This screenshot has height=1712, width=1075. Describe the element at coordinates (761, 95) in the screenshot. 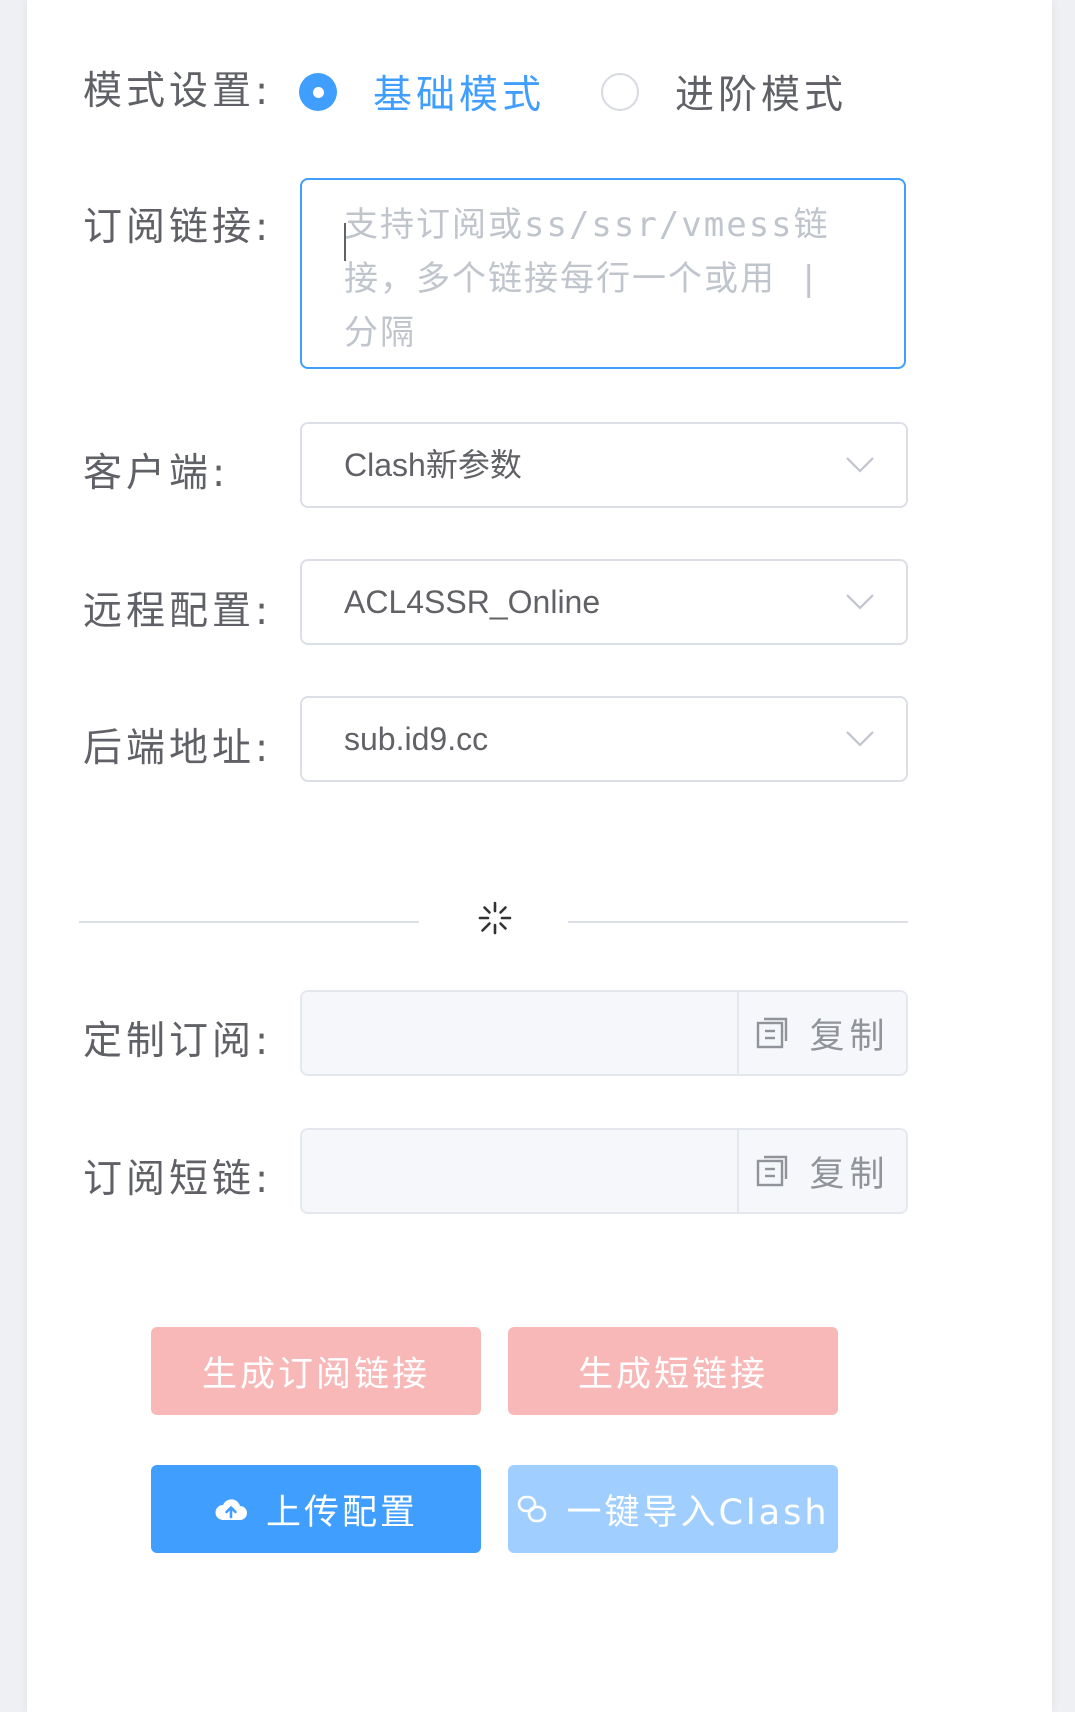

I see `radio-advanced-label: 进阶模式` at that location.